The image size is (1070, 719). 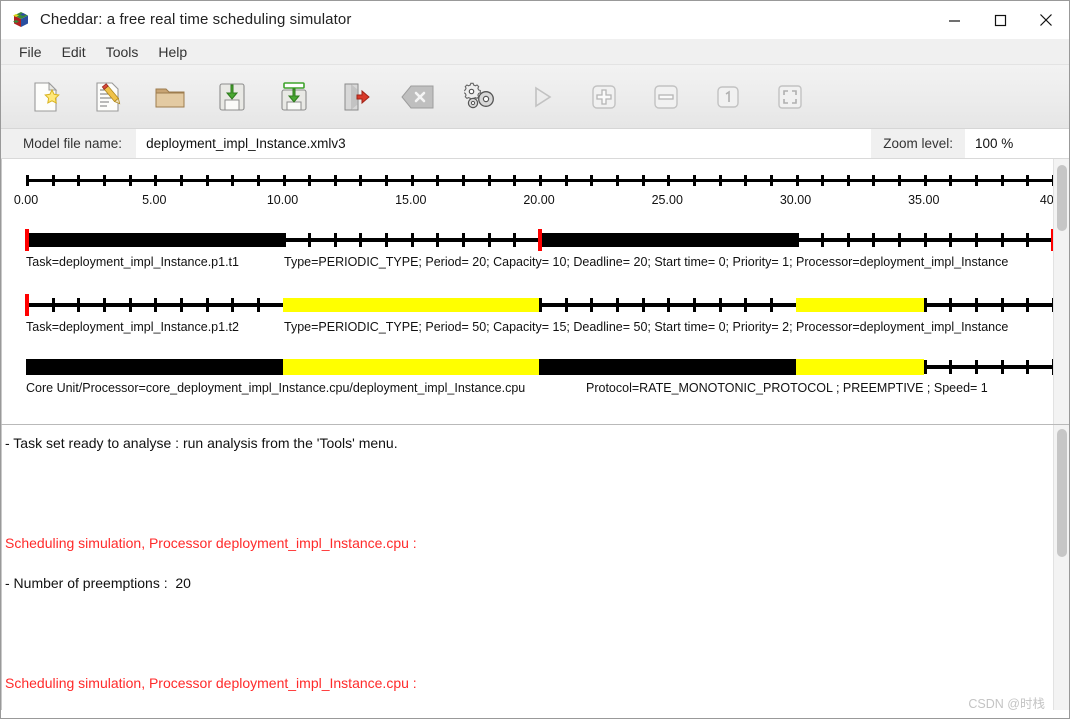 I want to click on cheddar-cube-icon, so click(x=21, y=20).